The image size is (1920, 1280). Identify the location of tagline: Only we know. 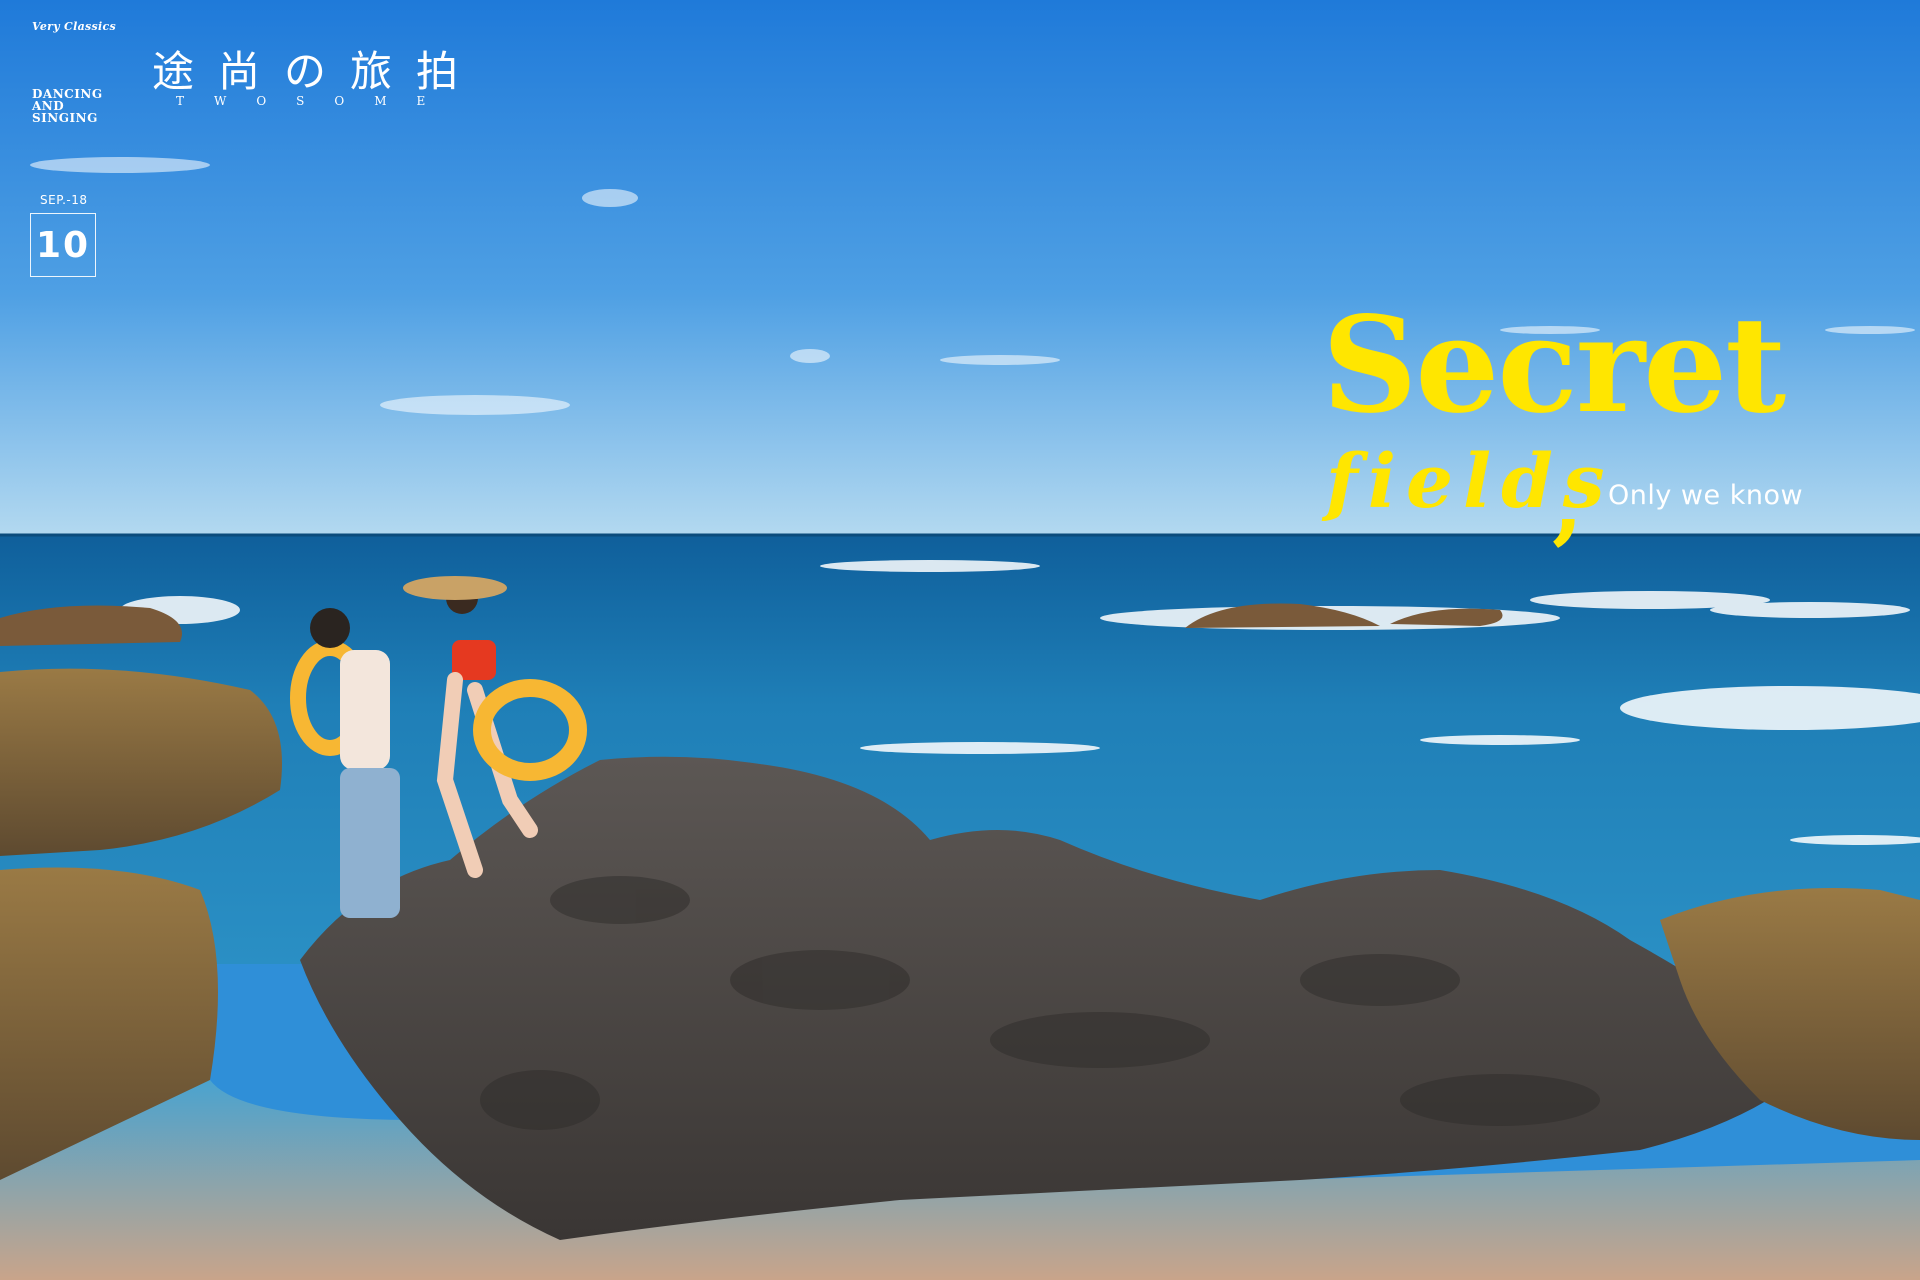
(1706, 495).